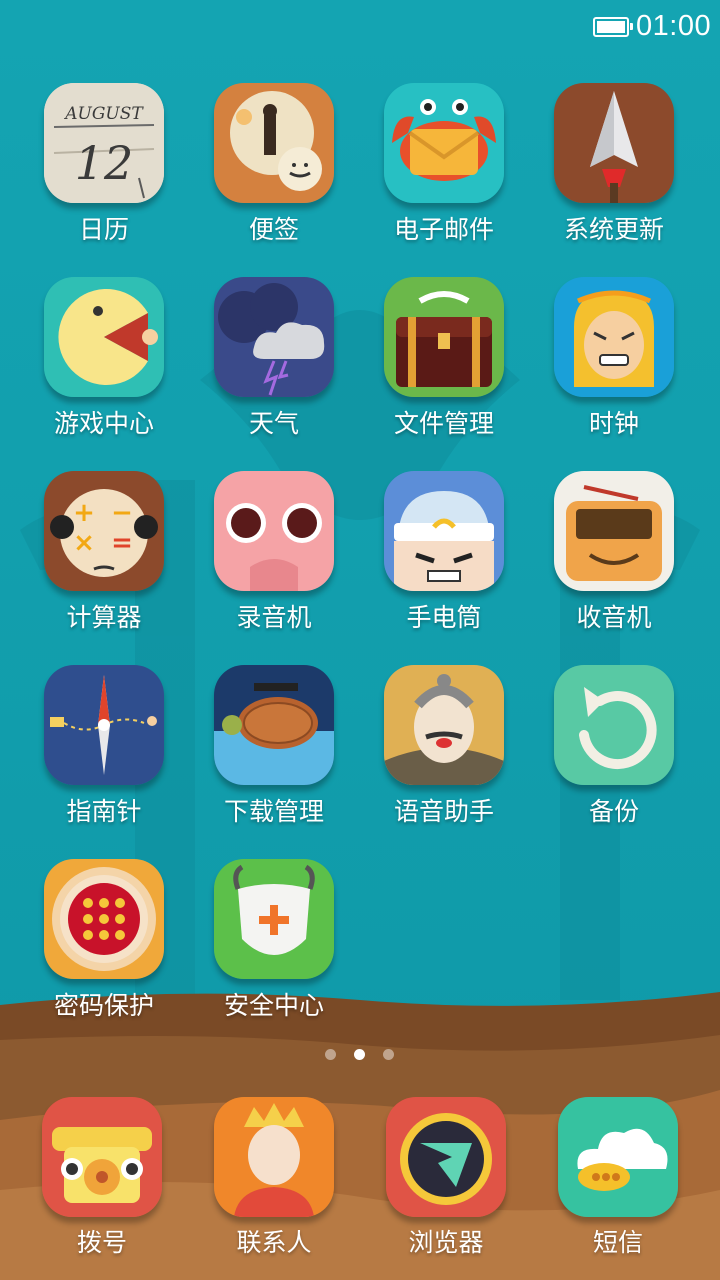  I want to click on calendar-month-text: AUGUST, so click(103, 114).